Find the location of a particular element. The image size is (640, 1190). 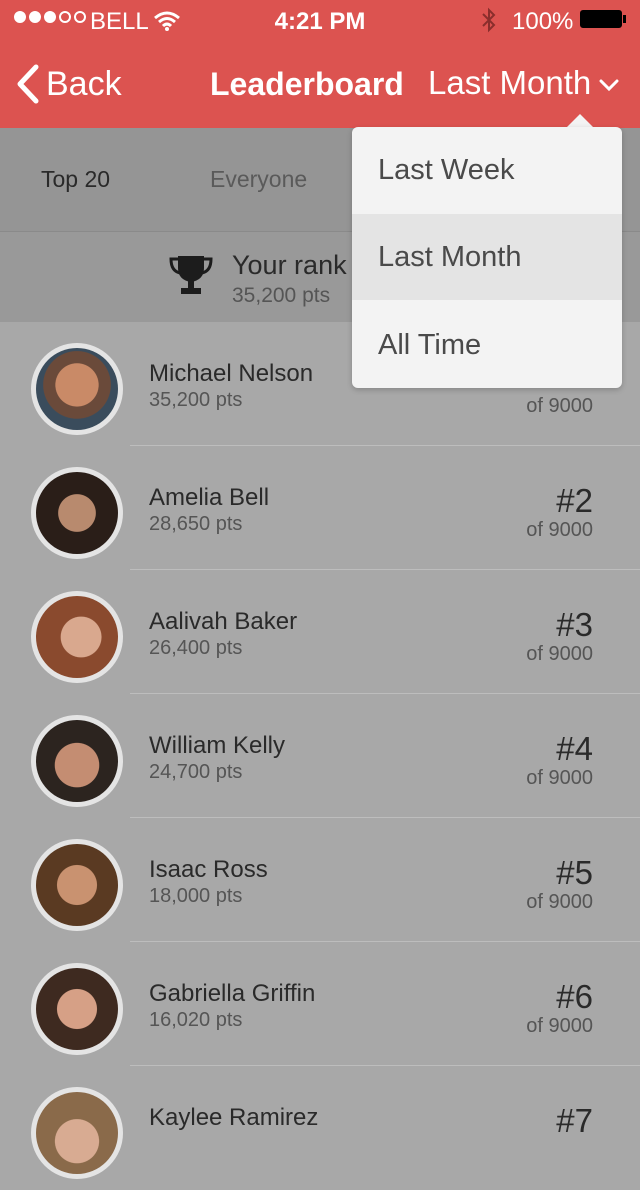

period-label: Last Month is located at coordinates (510, 82).